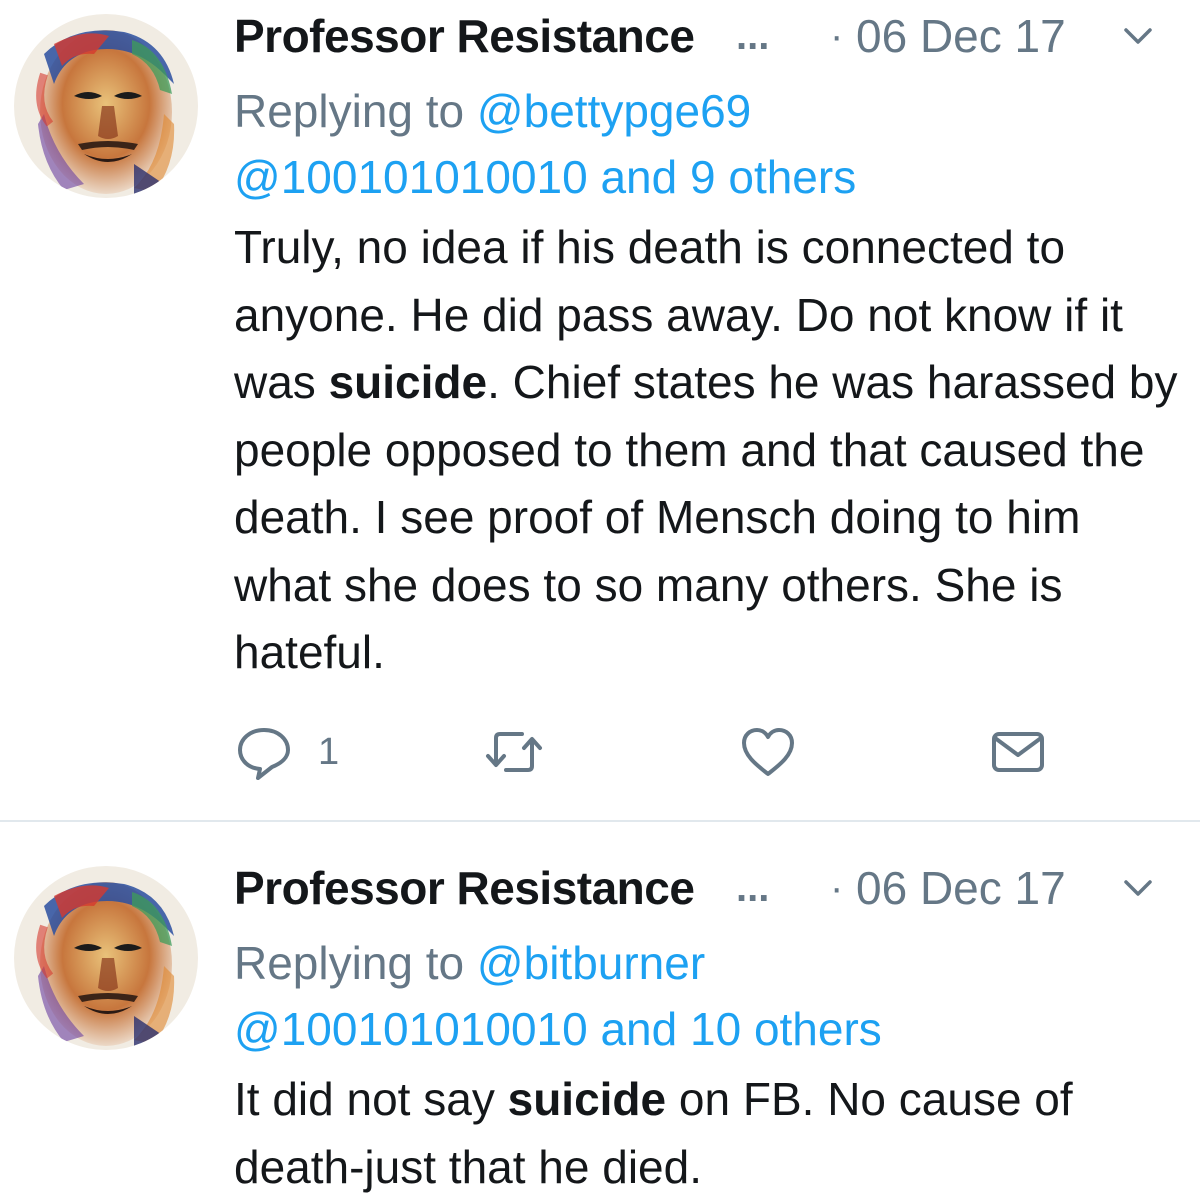 This screenshot has width=1200, height=1200. I want to click on reply-count: 1, so click(329, 752).